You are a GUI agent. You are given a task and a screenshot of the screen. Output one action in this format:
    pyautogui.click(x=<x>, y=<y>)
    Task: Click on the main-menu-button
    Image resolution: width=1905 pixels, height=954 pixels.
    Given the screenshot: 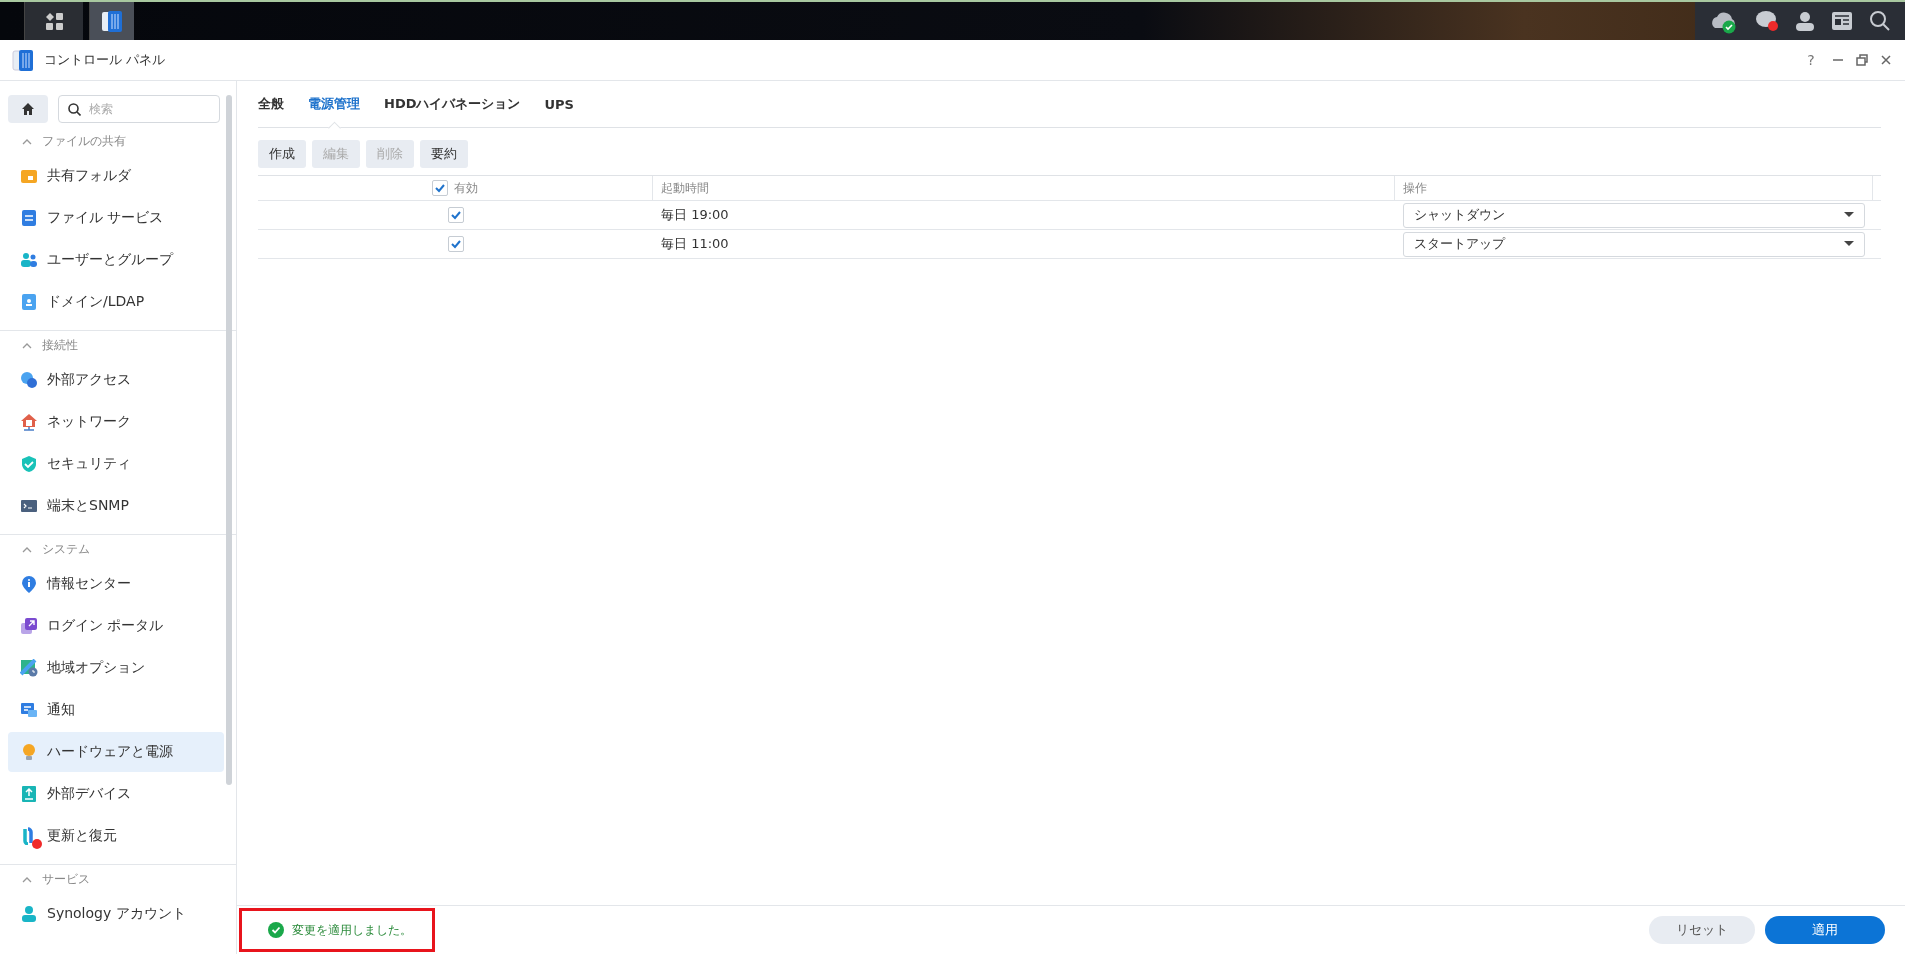 What is the action you would take?
    pyautogui.click(x=53, y=21)
    